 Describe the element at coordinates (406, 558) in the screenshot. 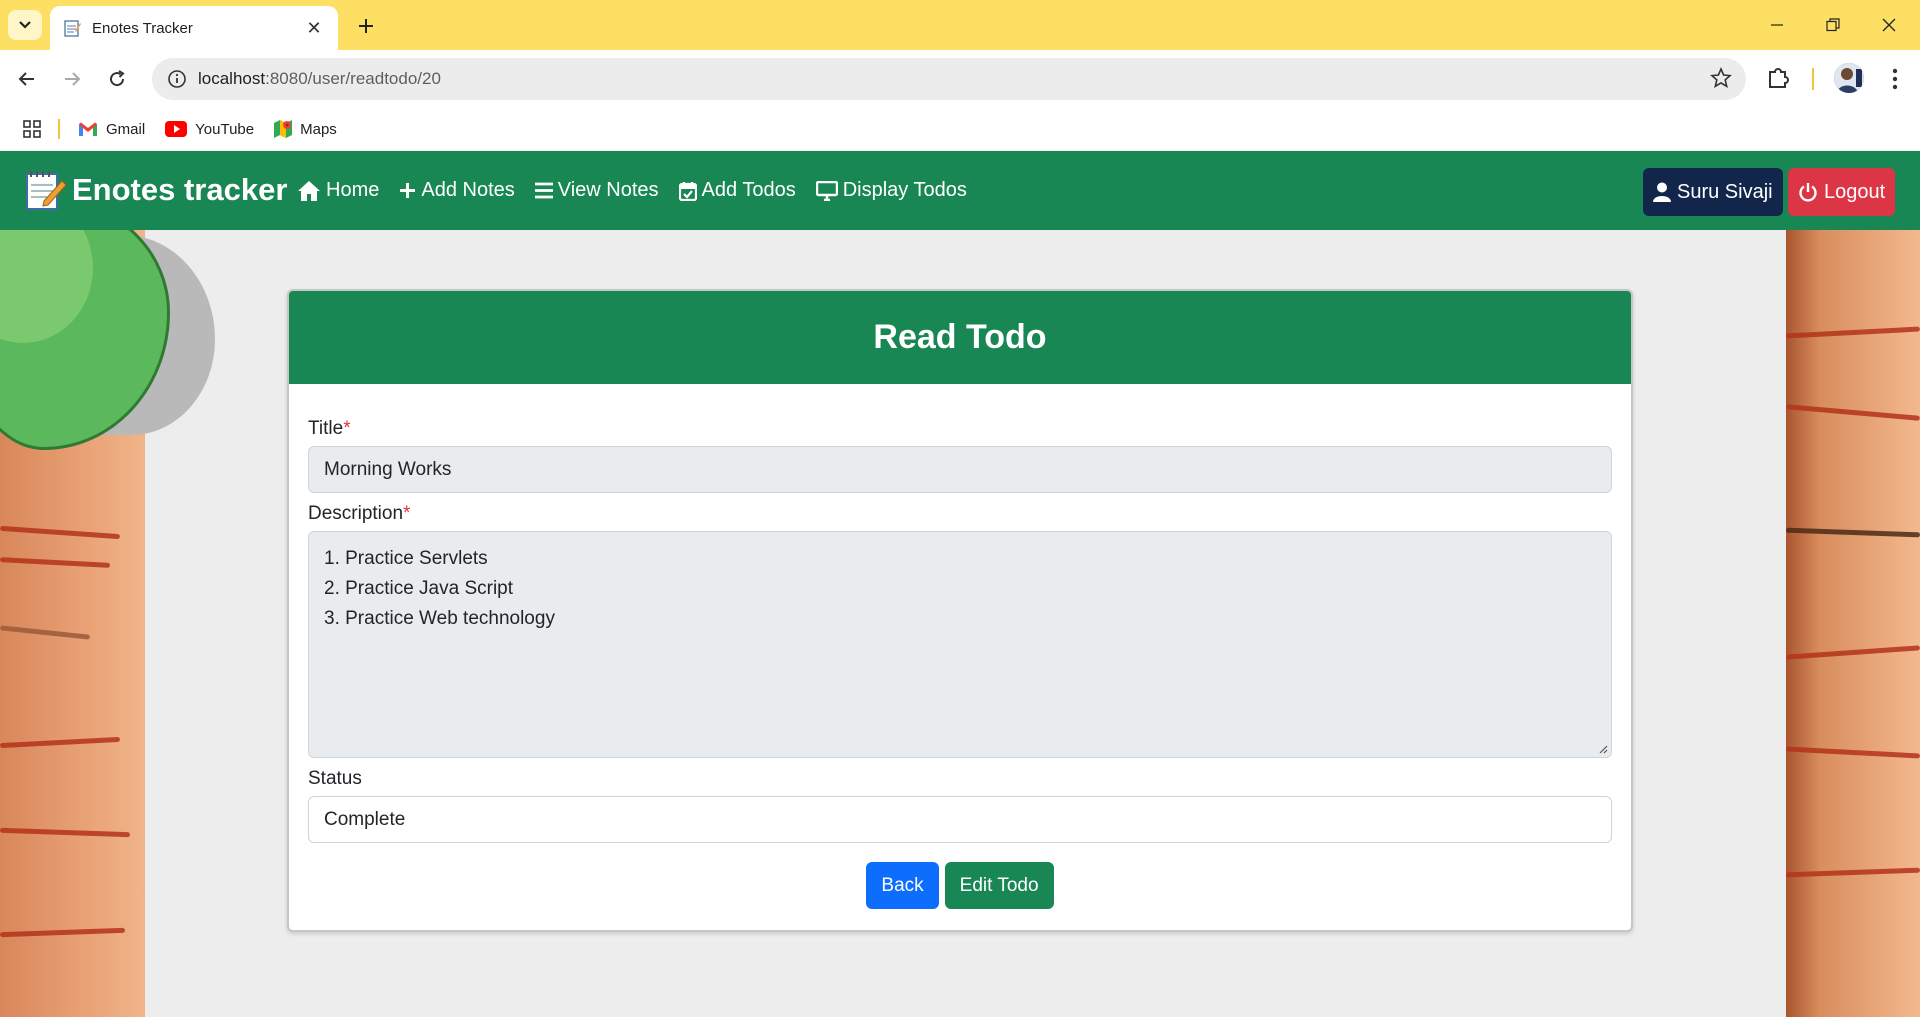

I see `description-line: 1. Practice Servlets` at that location.